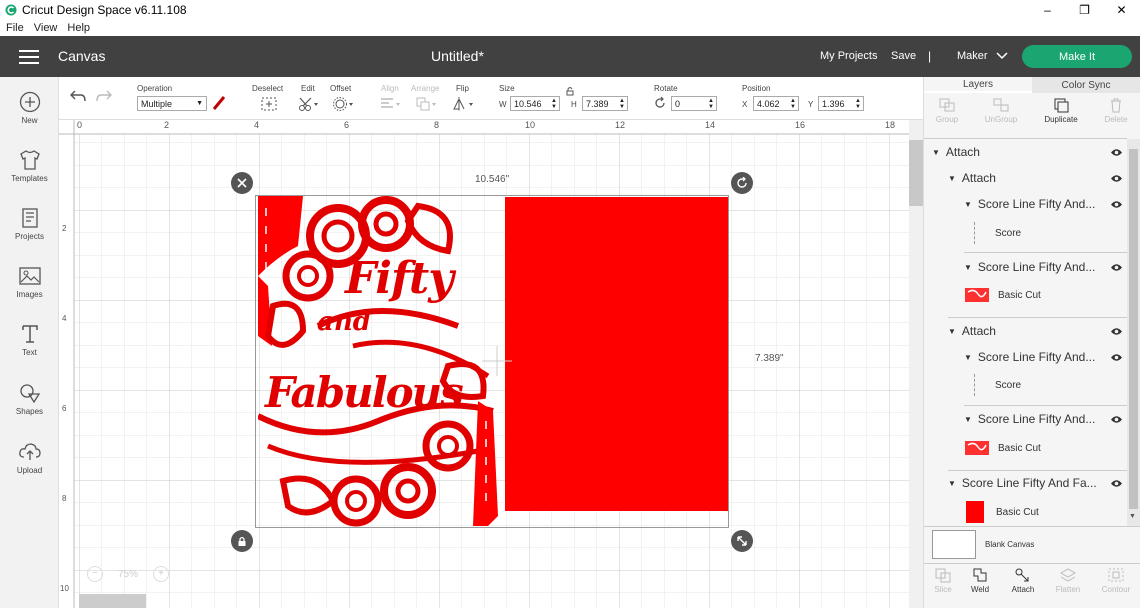  I want to click on nav-images: Images, so click(29, 282).